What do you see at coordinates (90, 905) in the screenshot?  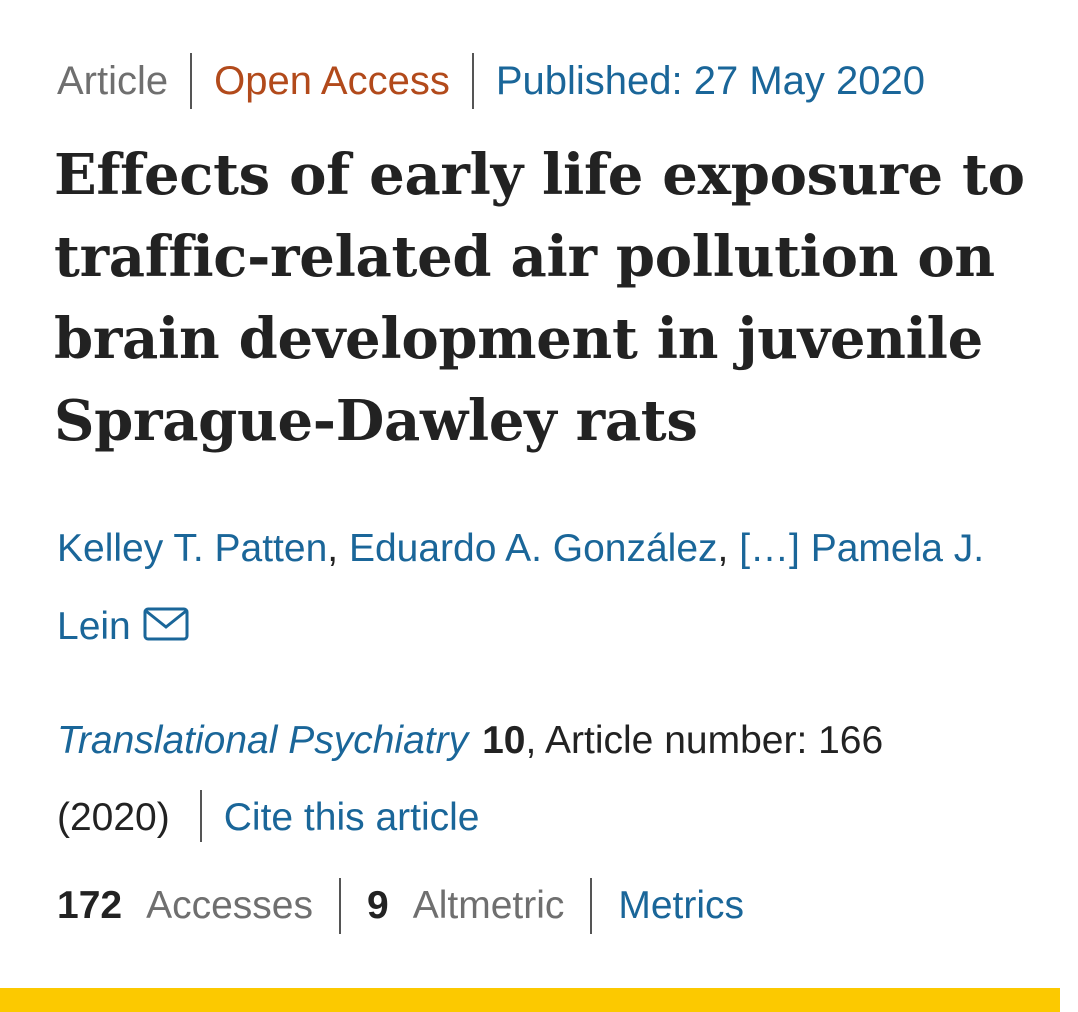 I see `accesses-count: 172` at bounding box center [90, 905].